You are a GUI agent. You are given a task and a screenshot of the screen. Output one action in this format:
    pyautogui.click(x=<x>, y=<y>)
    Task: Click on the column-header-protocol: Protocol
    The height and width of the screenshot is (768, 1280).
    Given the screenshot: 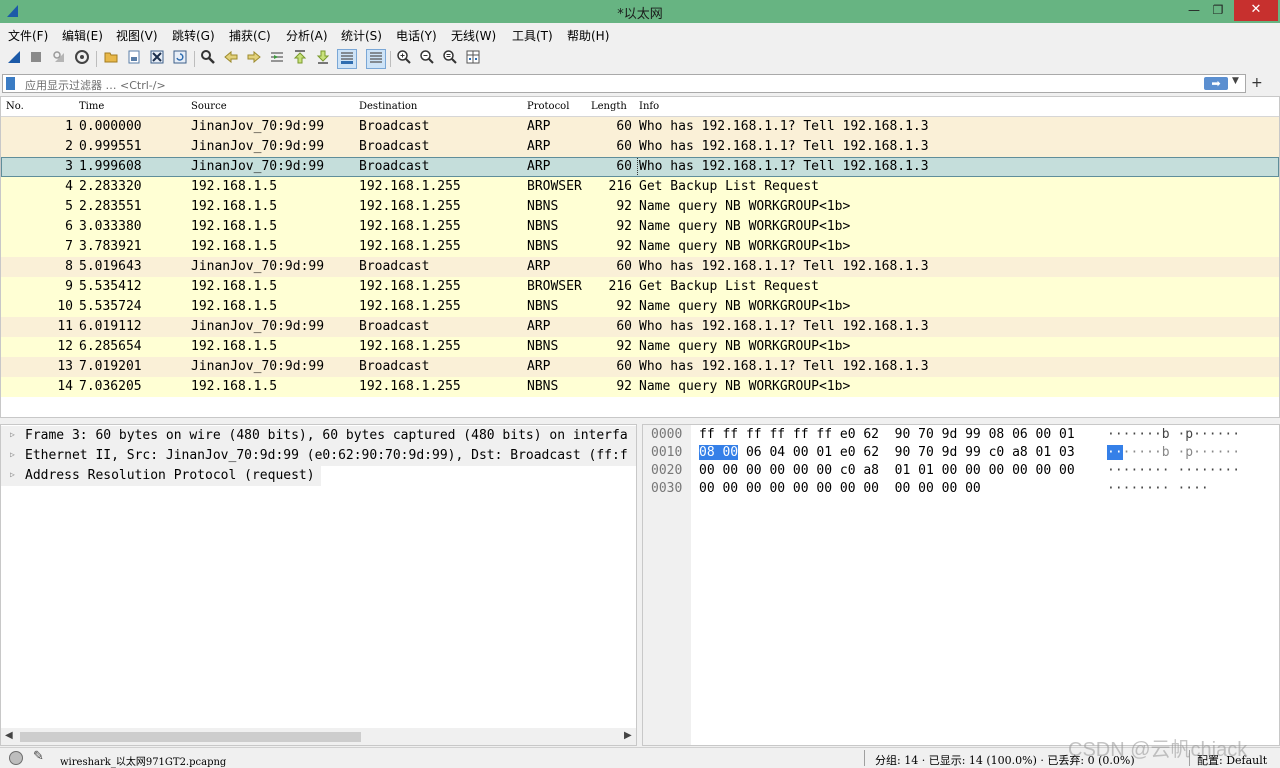 What is the action you would take?
    pyautogui.click(x=548, y=106)
    